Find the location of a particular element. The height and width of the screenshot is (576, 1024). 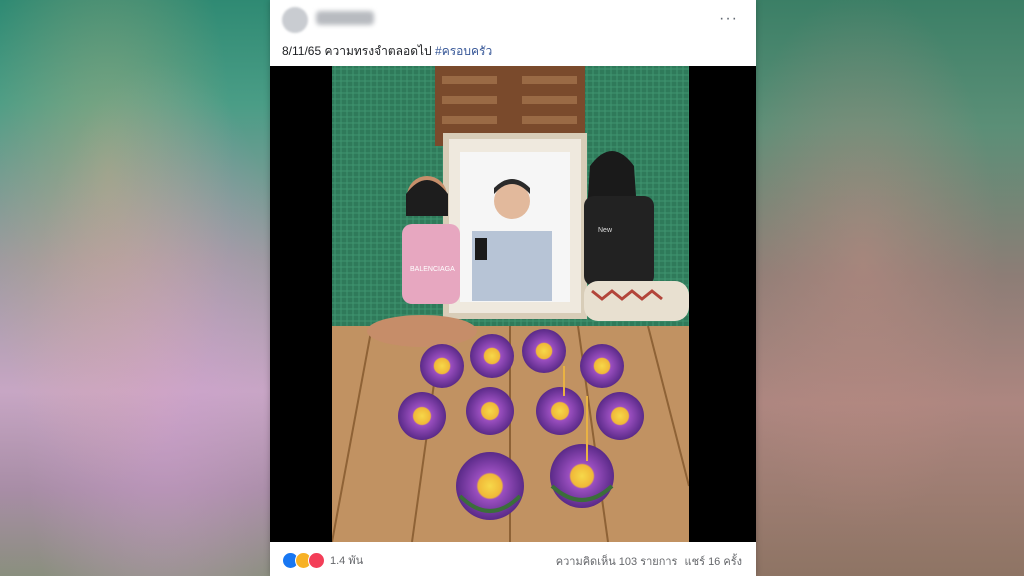

comments-count-link: ความคิดเห็น 103 รายการ is located at coordinates (617, 562).